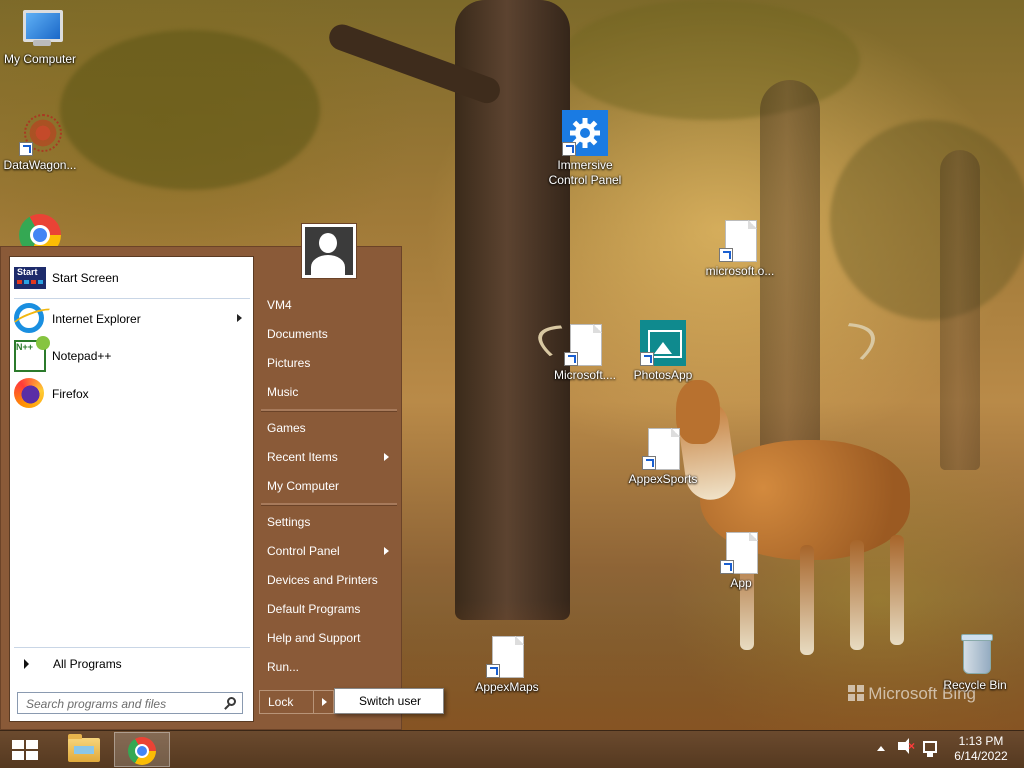 This screenshot has width=1024, height=768. I want to click on program-internet-explorer: Internet Explorer, so click(132, 319).